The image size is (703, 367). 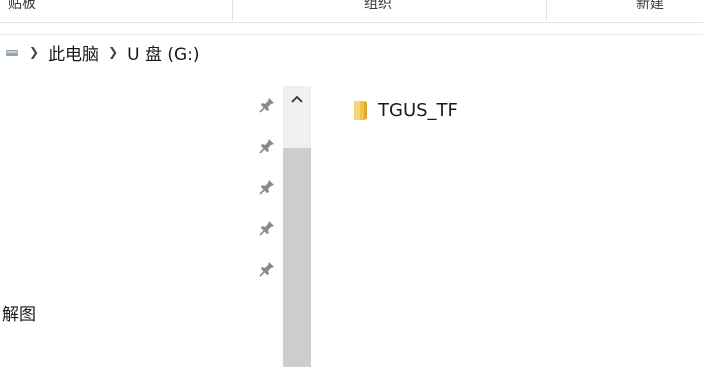 I want to click on breadcrumb: ❯ 此电脑 ❯ U 盘 (G:), so click(x=351, y=51).